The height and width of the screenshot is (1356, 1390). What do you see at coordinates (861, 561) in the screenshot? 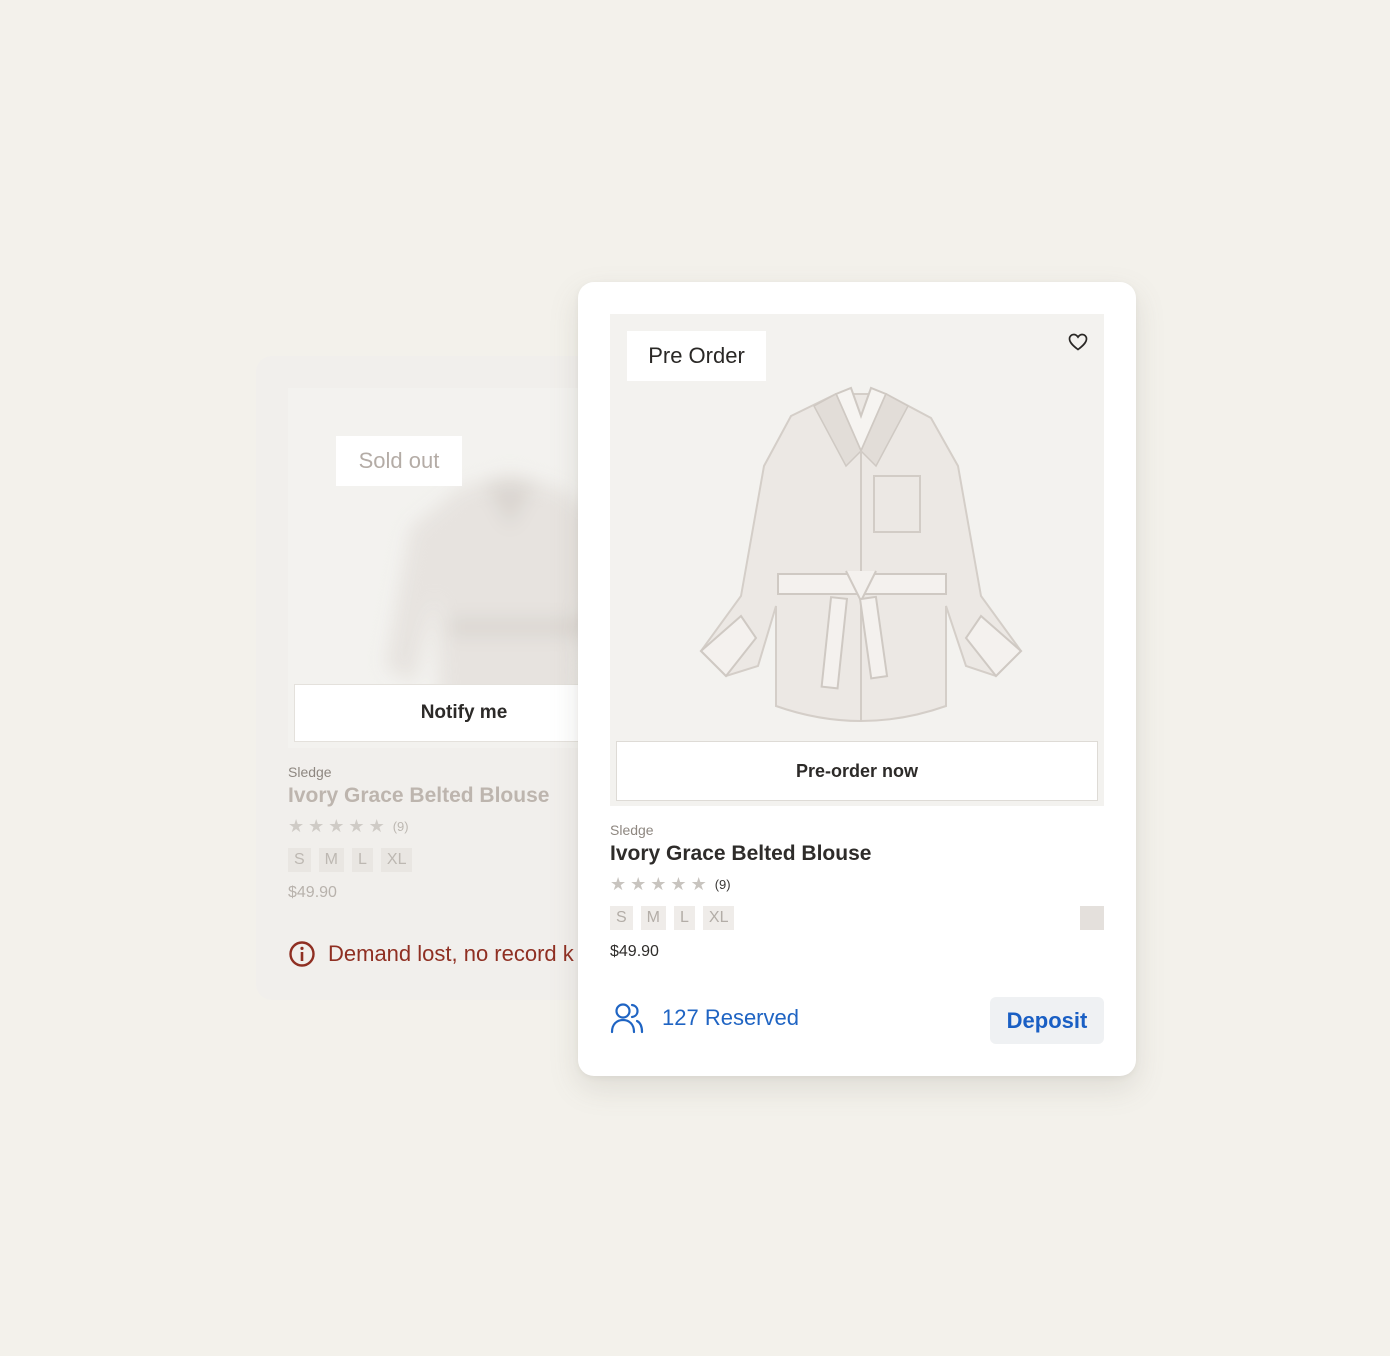
I see `product-image` at bounding box center [861, 561].